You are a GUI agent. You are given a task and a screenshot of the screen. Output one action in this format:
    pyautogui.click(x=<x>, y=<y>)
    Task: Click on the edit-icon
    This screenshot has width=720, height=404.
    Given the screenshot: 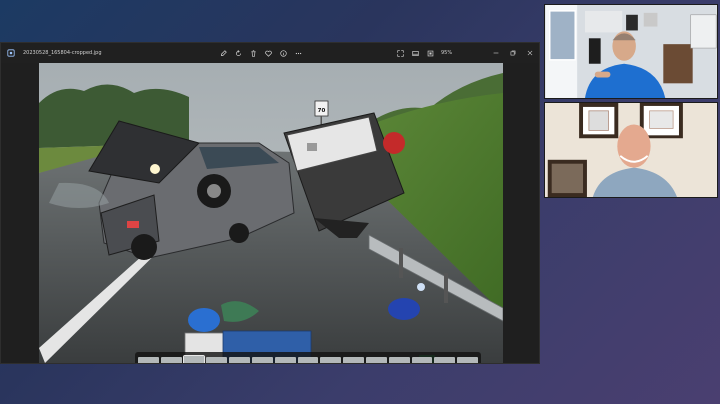 What is the action you would take?
    pyautogui.click(x=223, y=53)
    